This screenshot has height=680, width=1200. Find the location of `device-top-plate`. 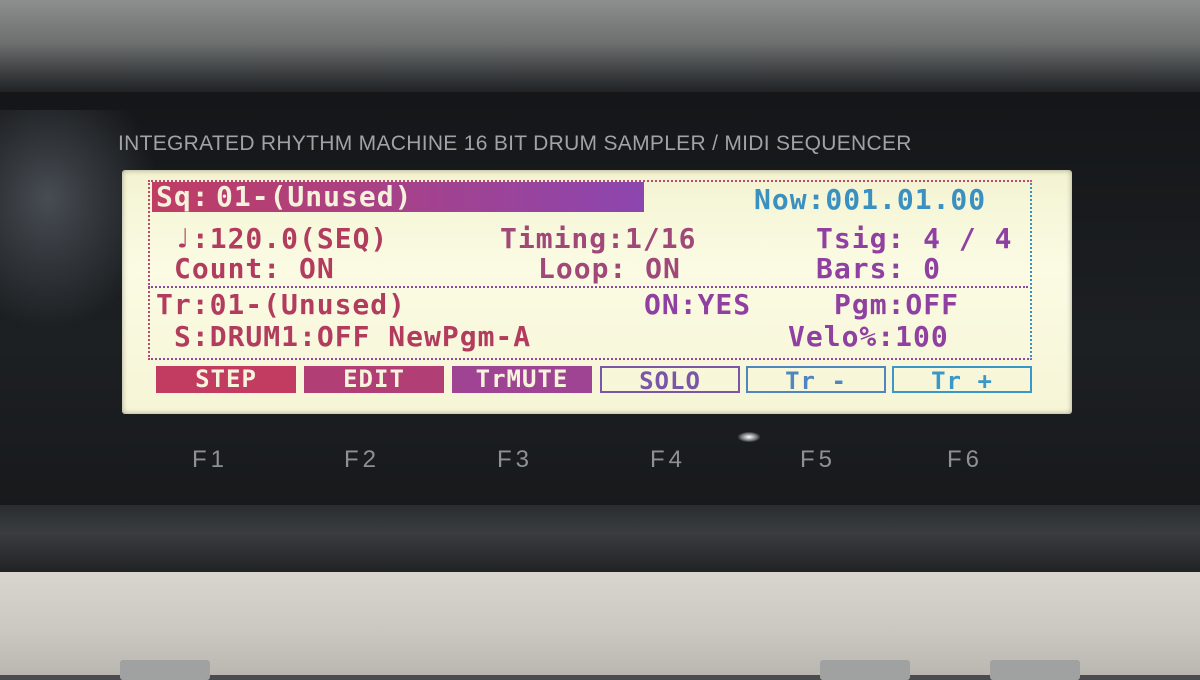

device-top-plate is located at coordinates (600, 47).